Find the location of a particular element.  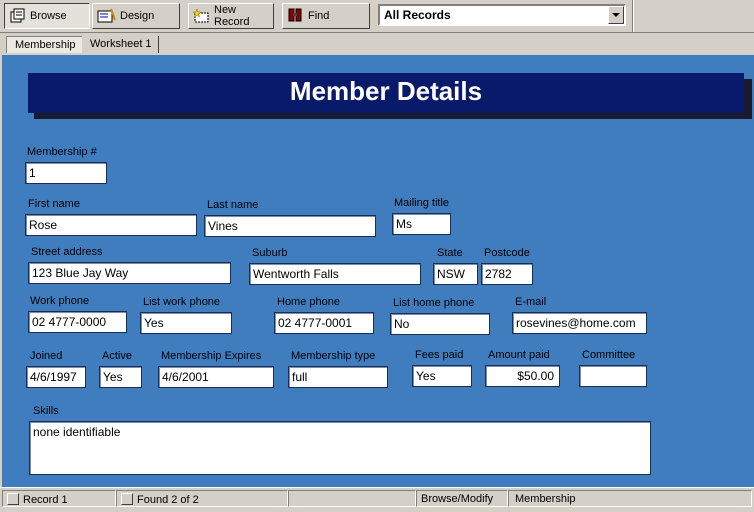

toolbar-separator is located at coordinates (633, 16).